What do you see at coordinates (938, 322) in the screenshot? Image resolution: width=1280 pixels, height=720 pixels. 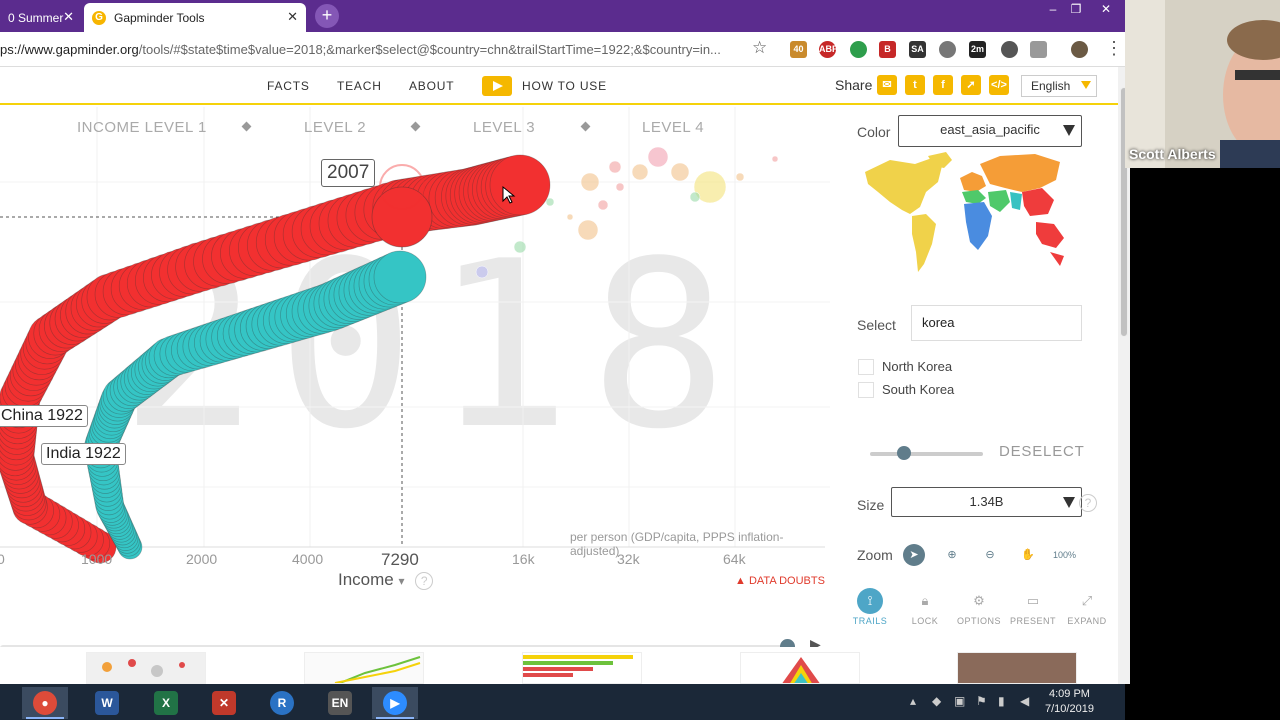 I see `country-search-value: korea` at bounding box center [938, 322].